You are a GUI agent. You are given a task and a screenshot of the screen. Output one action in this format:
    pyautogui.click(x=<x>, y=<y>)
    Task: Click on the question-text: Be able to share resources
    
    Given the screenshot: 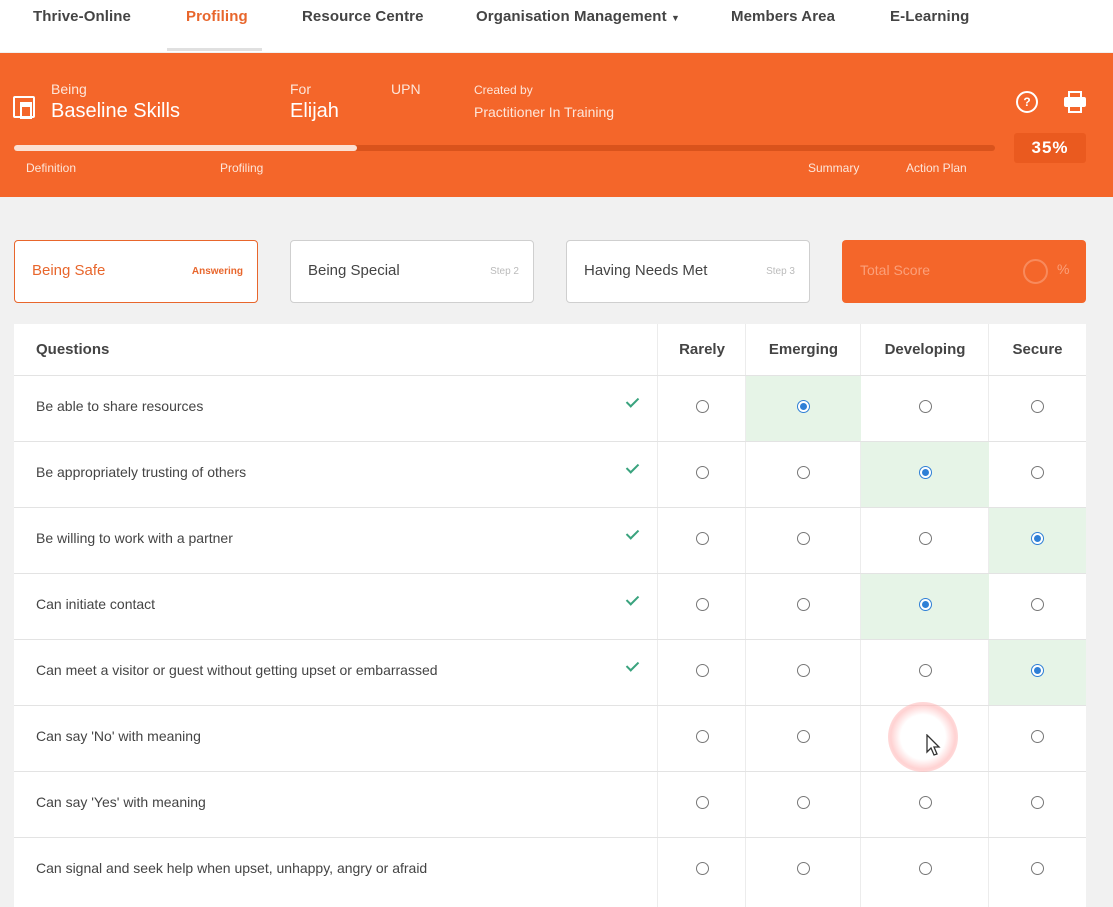 What is the action you would take?
    pyautogui.click(x=120, y=406)
    